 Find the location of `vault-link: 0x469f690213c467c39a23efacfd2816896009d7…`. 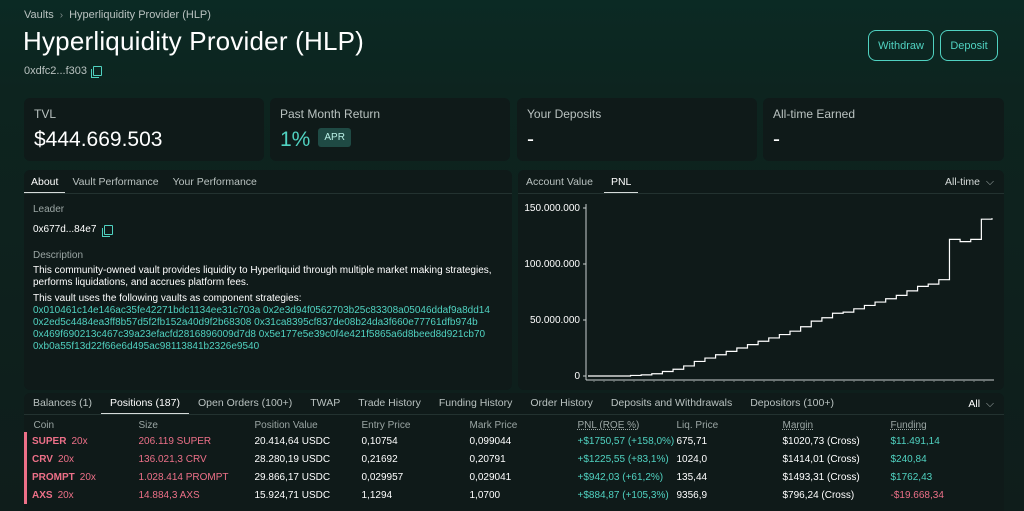

vault-link: 0x469f690213c467c39a23efacfd2816896009d7… is located at coordinates (146, 334).